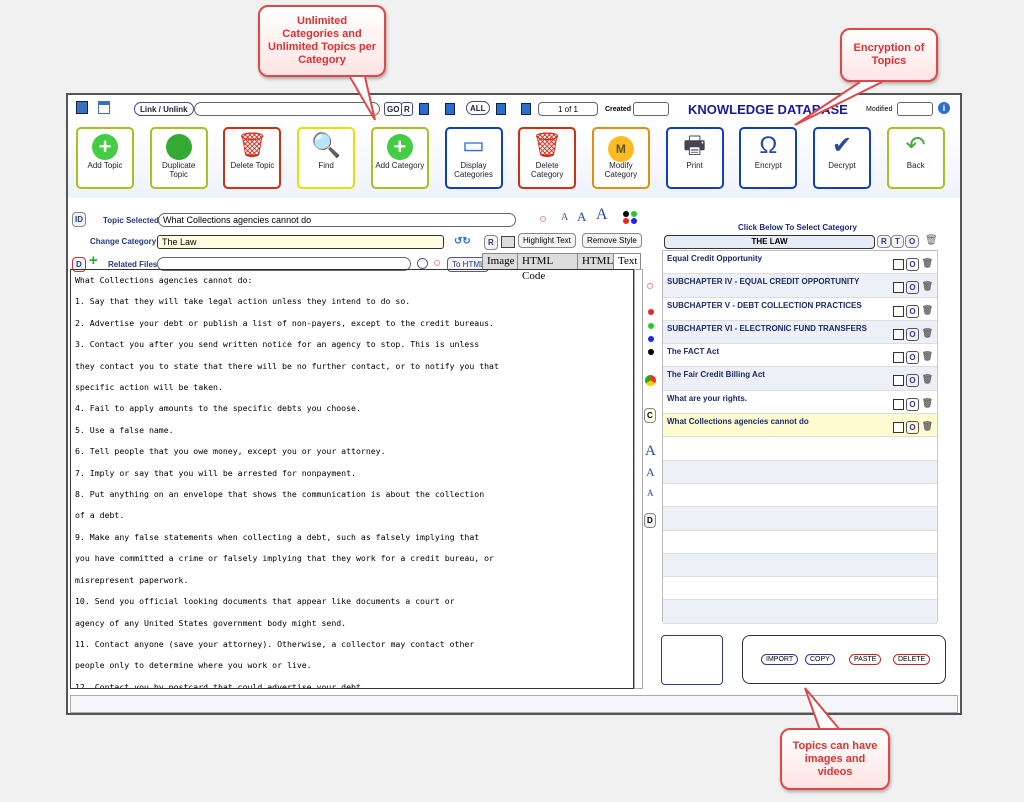 The width and height of the screenshot is (1024, 802). Describe the element at coordinates (800, 426) in the screenshot. I see `topic-list-item: What Collections agencies cannot do O 🗑` at that location.